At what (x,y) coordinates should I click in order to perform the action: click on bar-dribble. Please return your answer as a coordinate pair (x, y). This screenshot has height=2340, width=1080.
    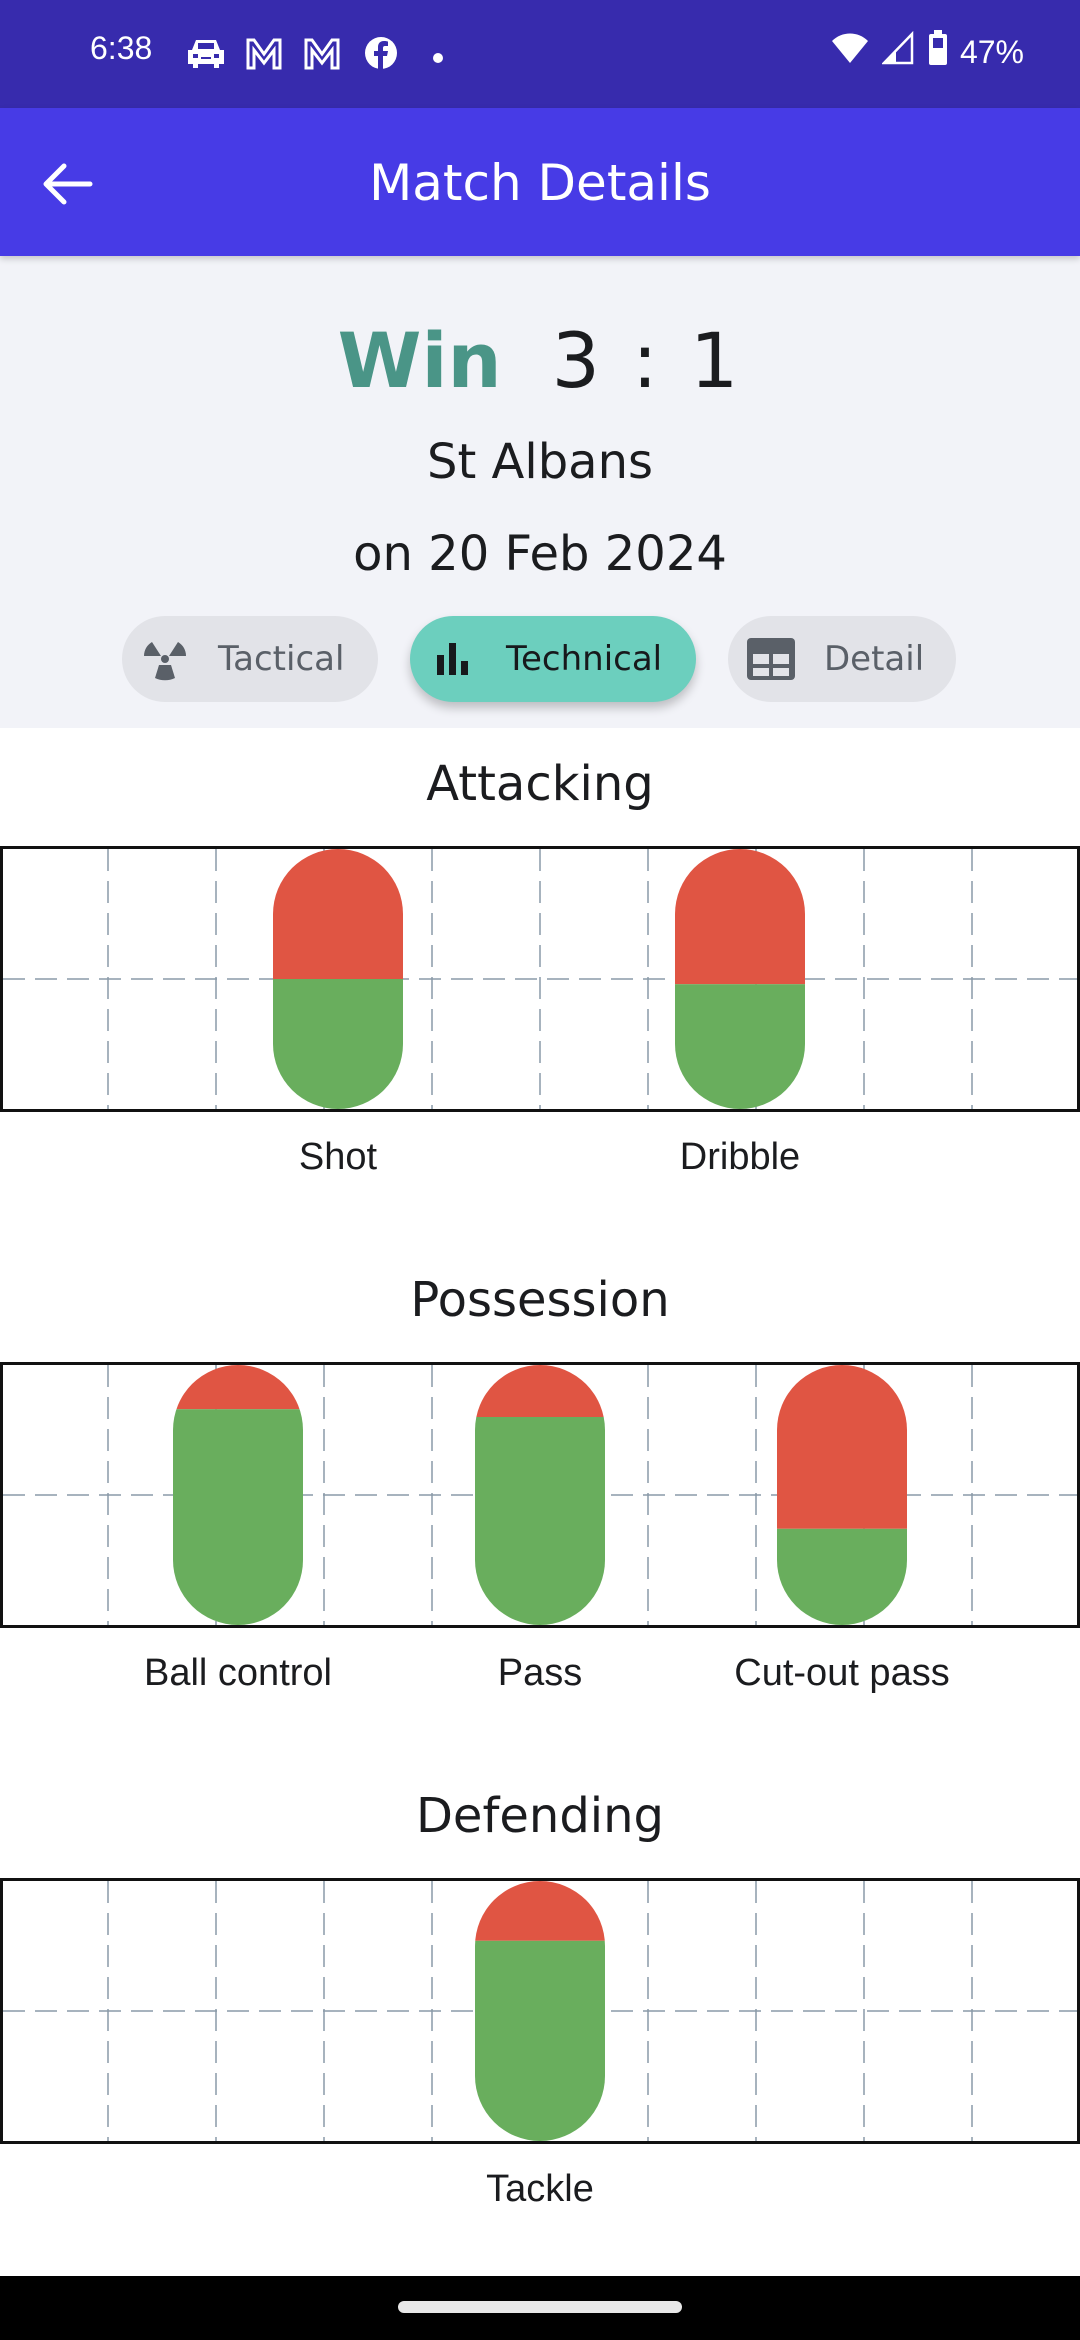
    Looking at the image, I should click on (740, 979).